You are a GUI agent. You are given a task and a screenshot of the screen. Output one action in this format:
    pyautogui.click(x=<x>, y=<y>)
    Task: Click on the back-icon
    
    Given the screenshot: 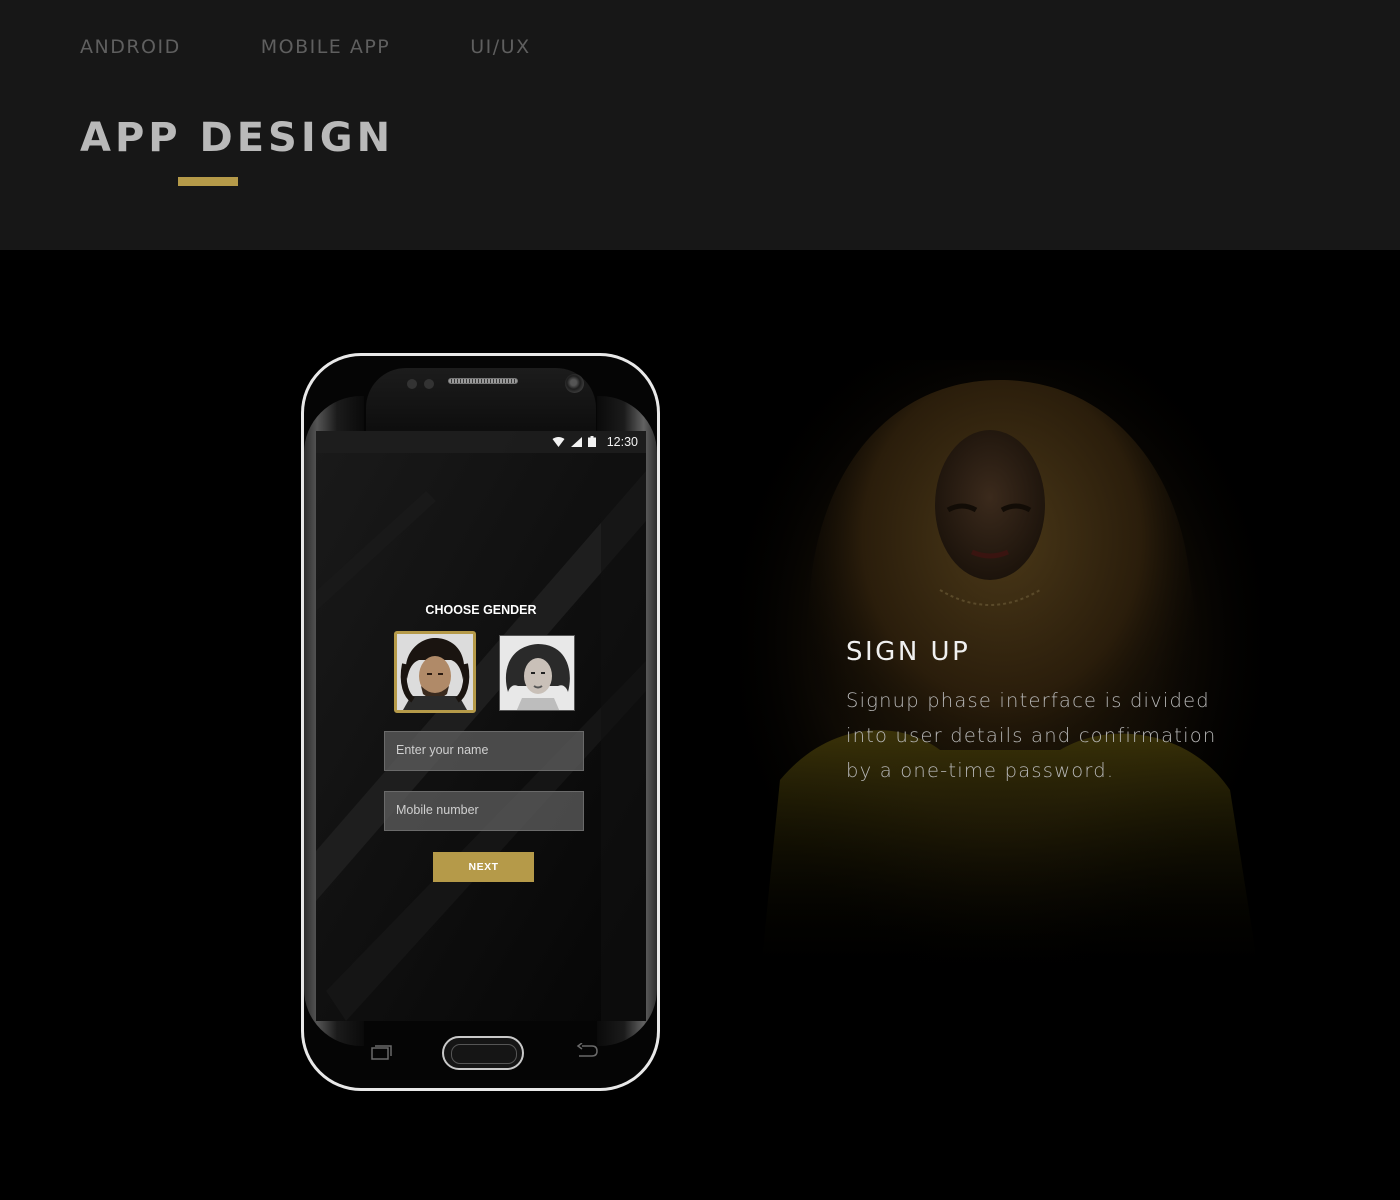 What is the action you would take?
    pyautogui.click(x=587, y=1051)
    